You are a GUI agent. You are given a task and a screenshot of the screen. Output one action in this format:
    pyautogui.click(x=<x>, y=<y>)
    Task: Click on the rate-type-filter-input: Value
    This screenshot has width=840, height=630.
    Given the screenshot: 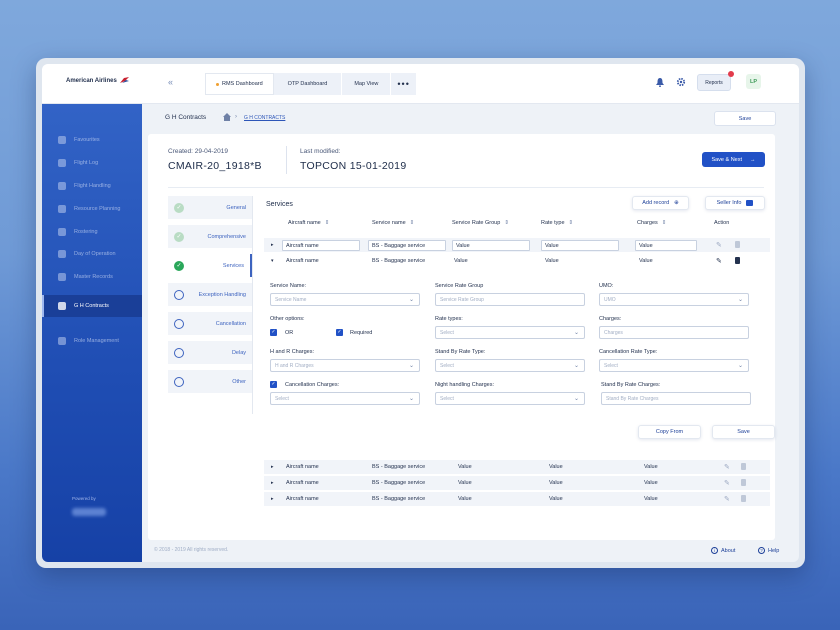 What is the action you would take?
    pyautogui.click(x=580, y=245)
    